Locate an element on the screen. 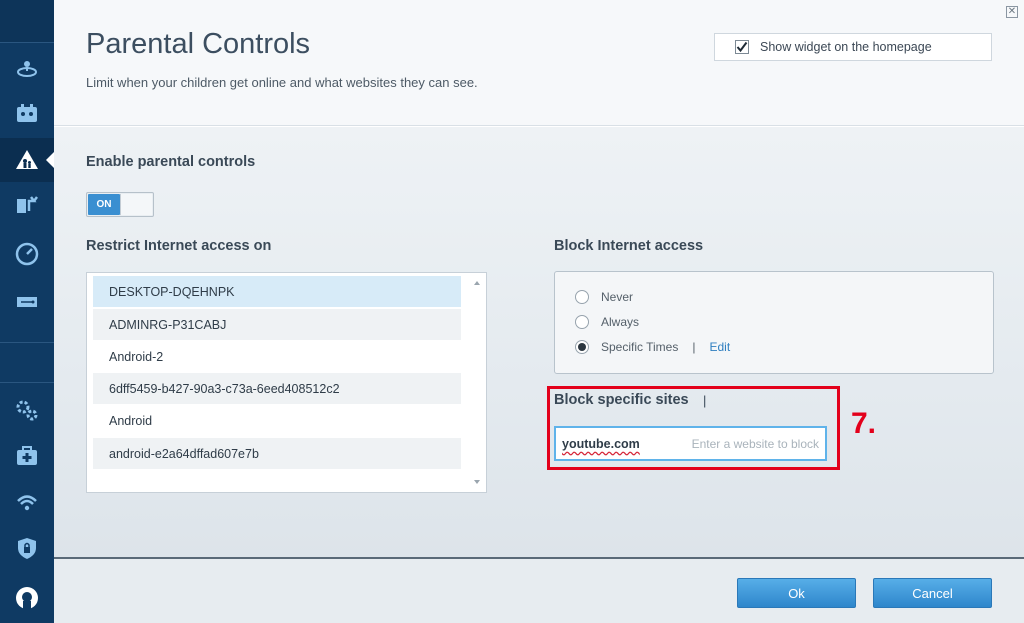 This screenshot has width=1024, height=623. show-widget-label: Show widget on the homepage is located at coordinates (846, 47).